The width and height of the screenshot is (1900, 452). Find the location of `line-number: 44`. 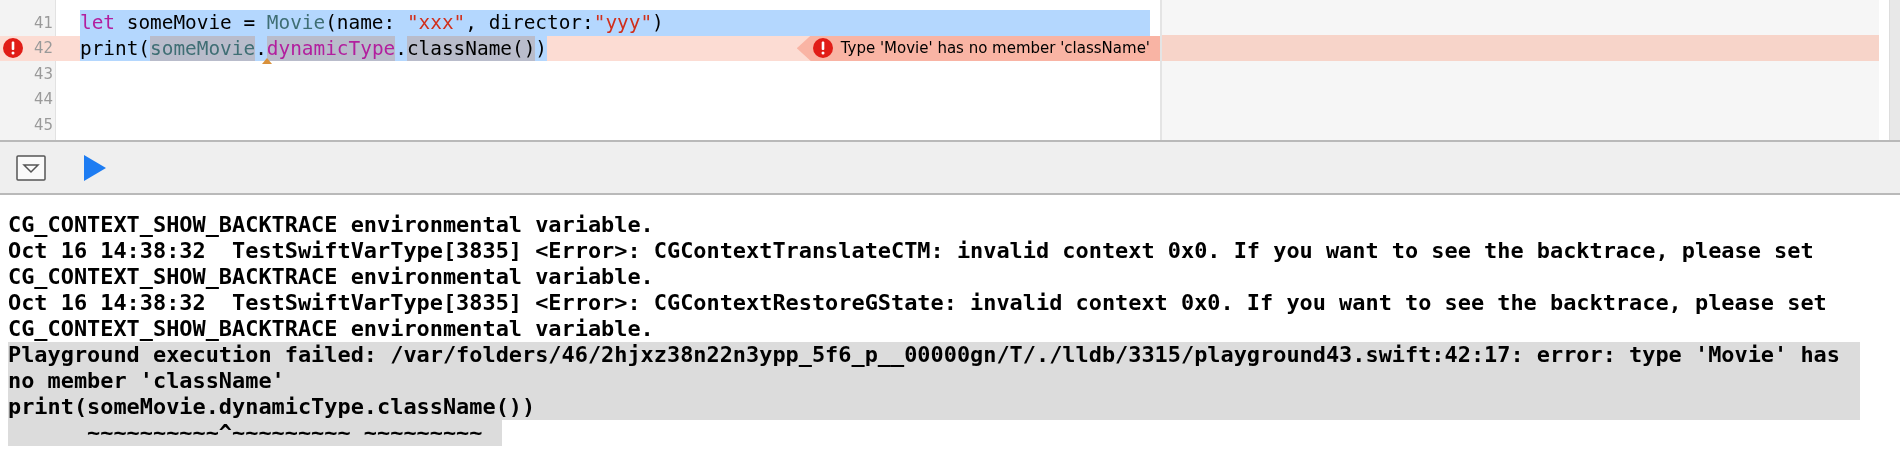

line-number: 44 is located at coordinates (43, 99).